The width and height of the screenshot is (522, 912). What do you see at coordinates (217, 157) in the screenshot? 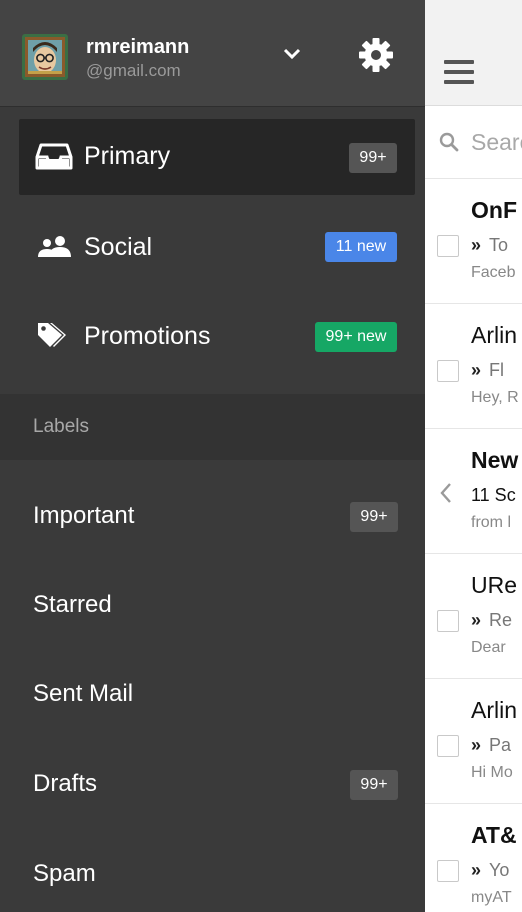
I see `nav-item-primary: Primary 99+` at bounding box center [217, 157].